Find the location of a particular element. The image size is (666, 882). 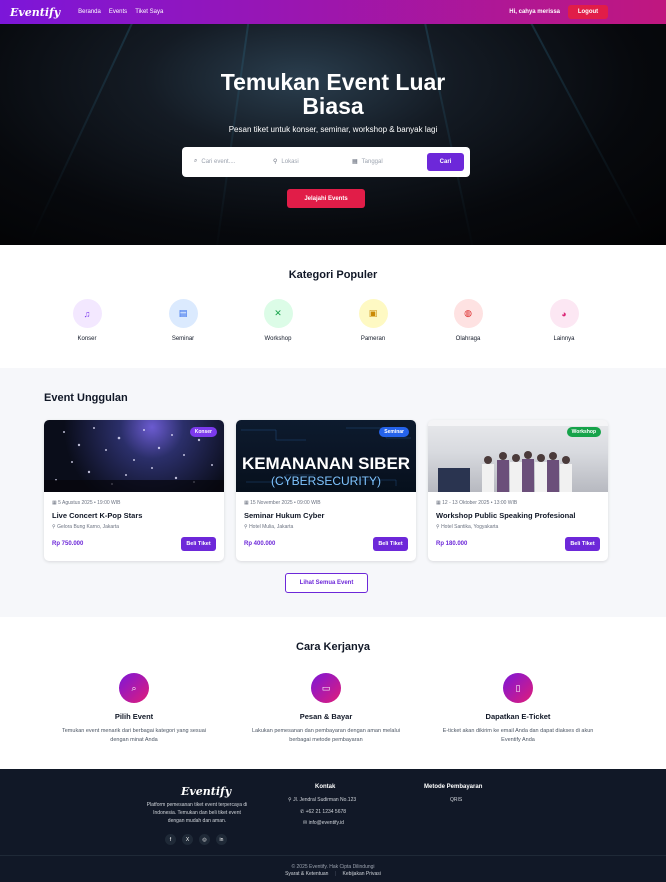

category-lainnya: ◕ Lainnya is located at coordinates (564, 320).